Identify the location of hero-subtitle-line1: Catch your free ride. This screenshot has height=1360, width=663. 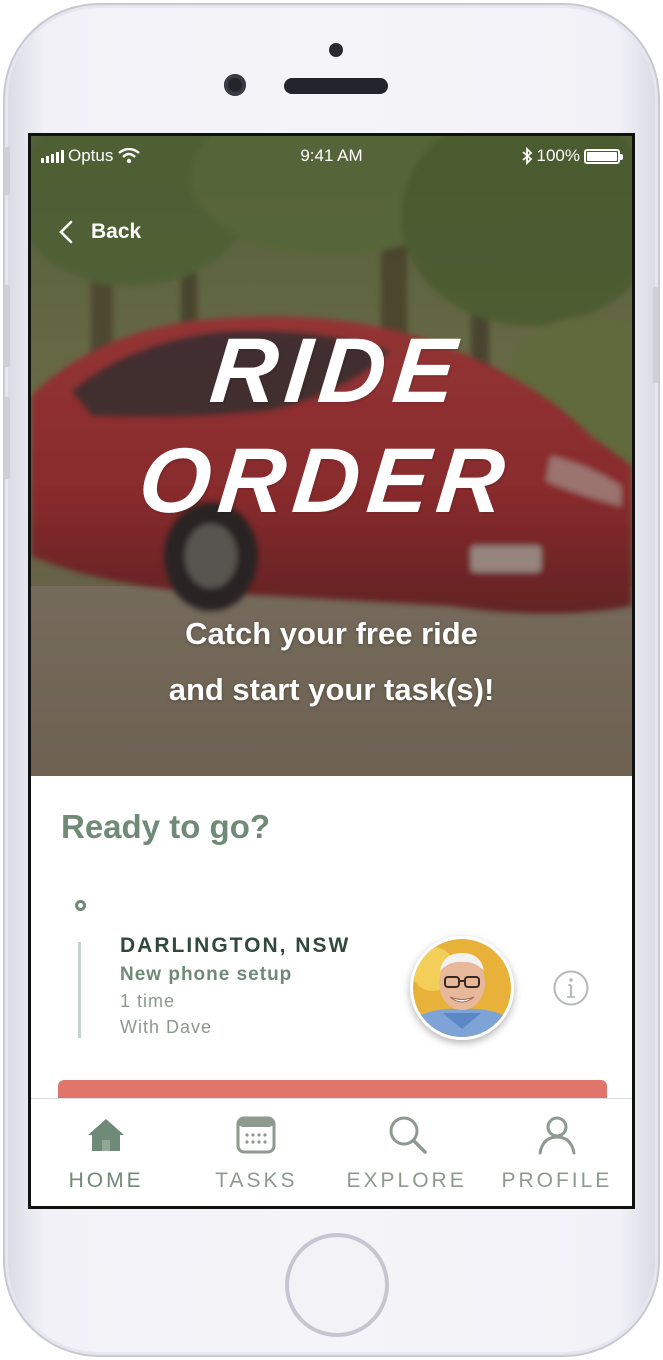
(331, 633).